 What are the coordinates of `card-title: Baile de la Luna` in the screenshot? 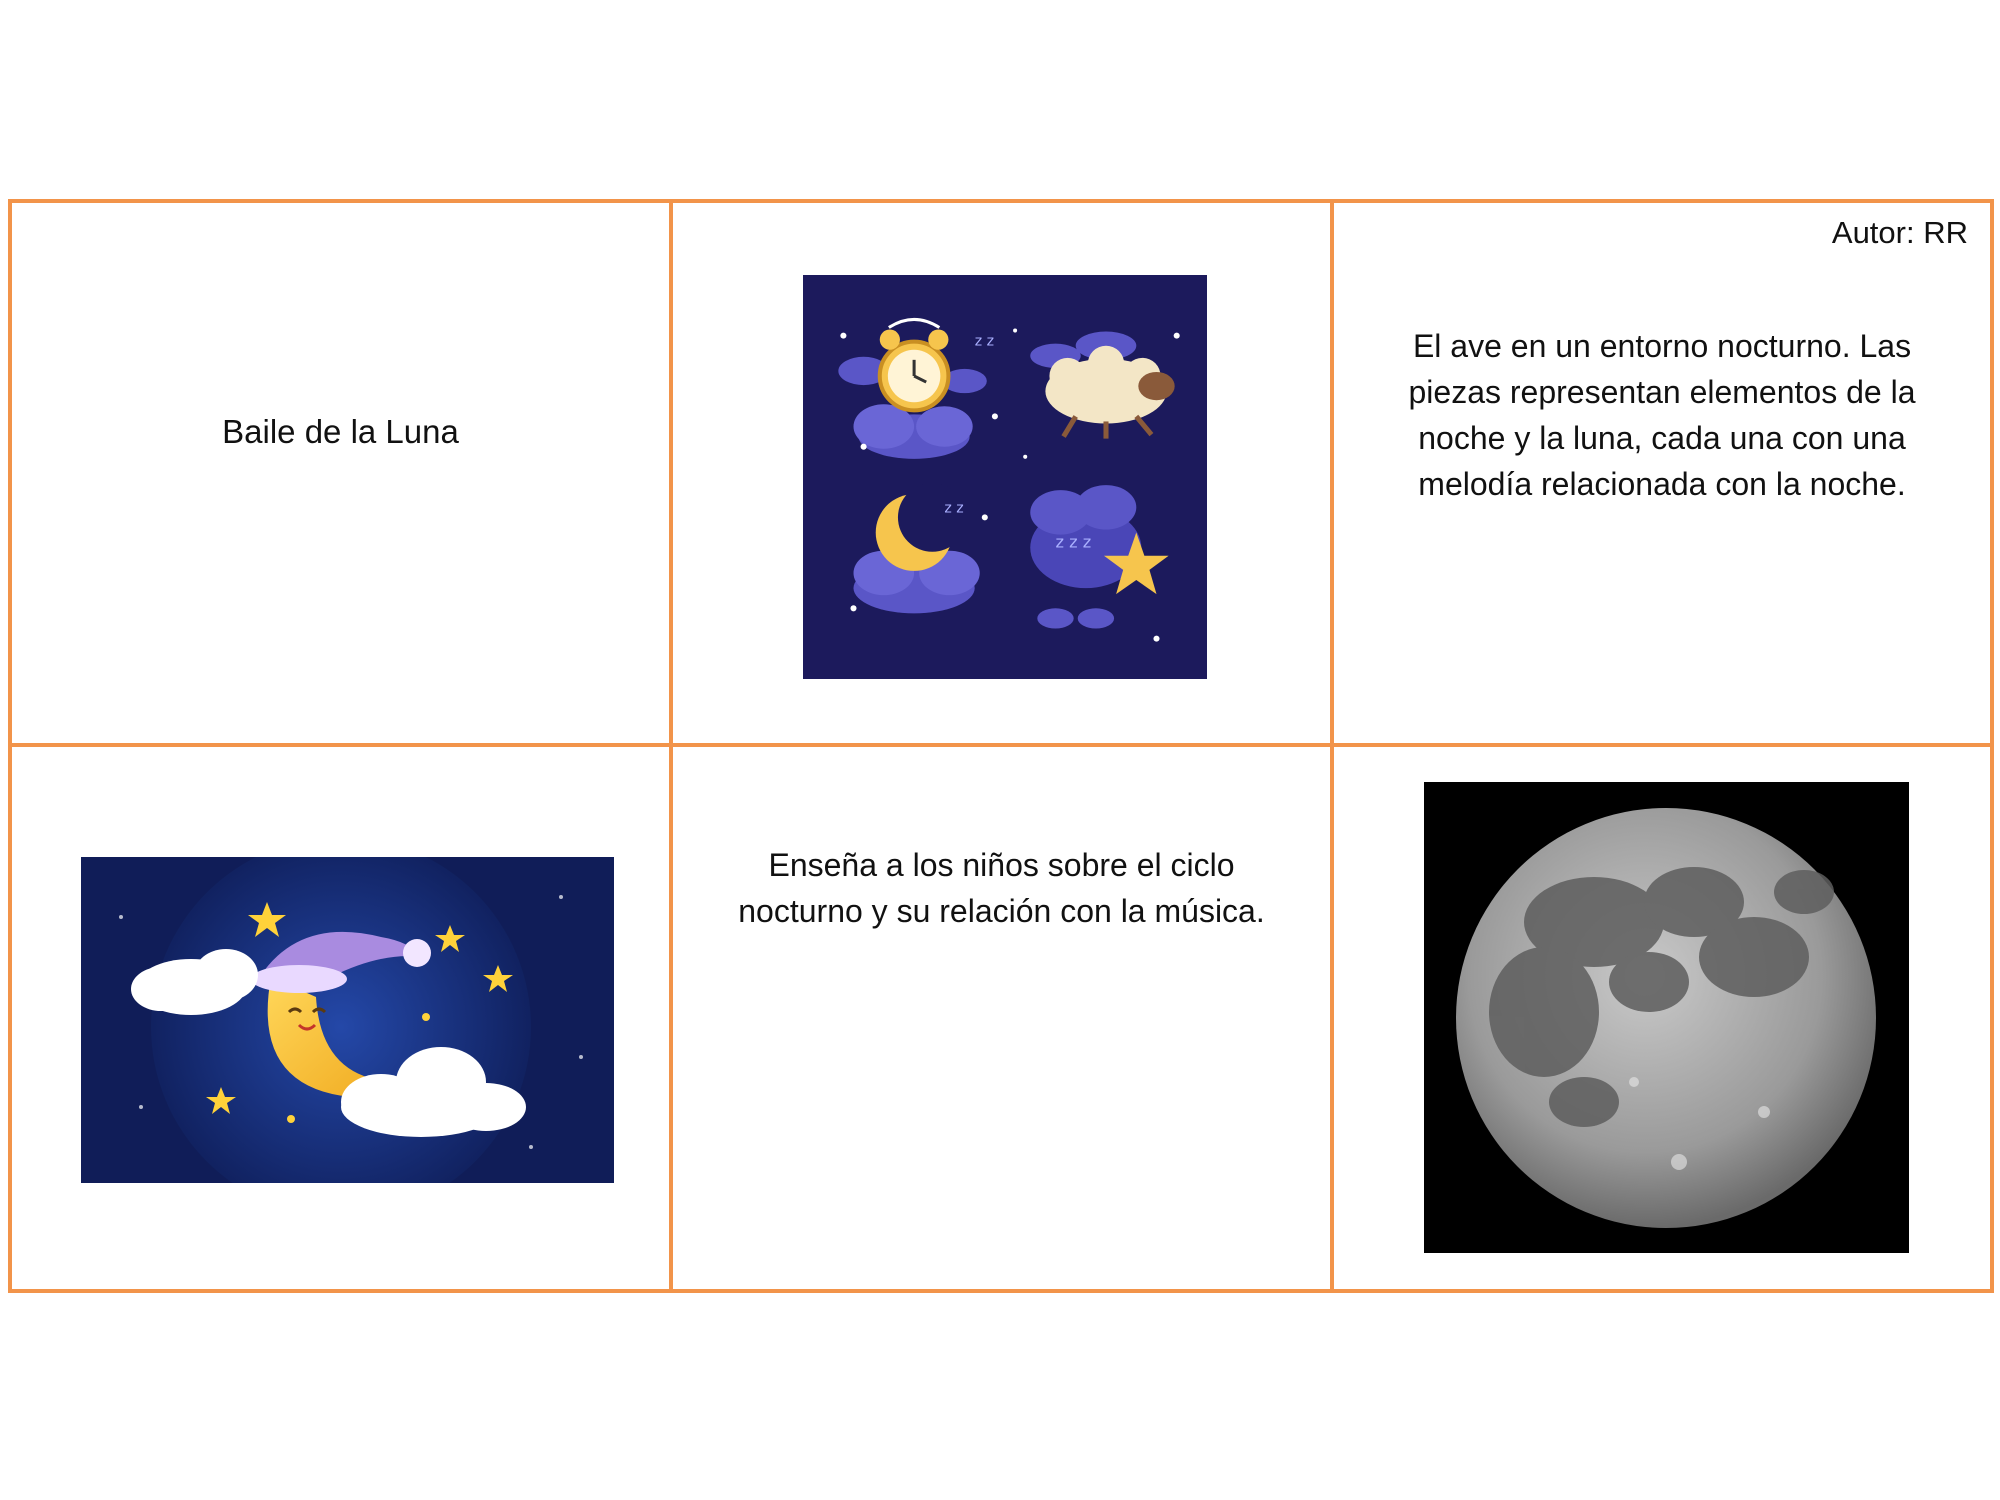 It's located at (340, 431).